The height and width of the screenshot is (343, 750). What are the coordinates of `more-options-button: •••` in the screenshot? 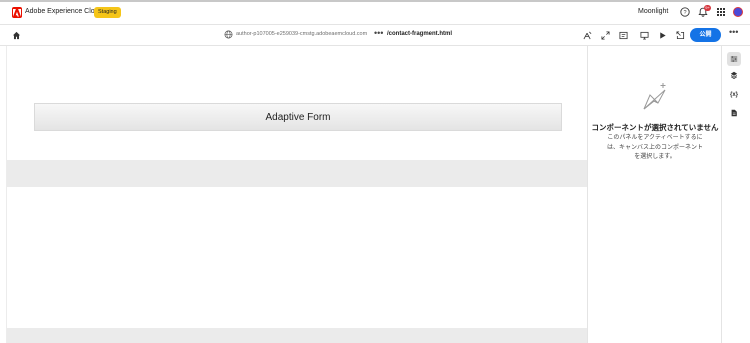 It's located at (733, 32).